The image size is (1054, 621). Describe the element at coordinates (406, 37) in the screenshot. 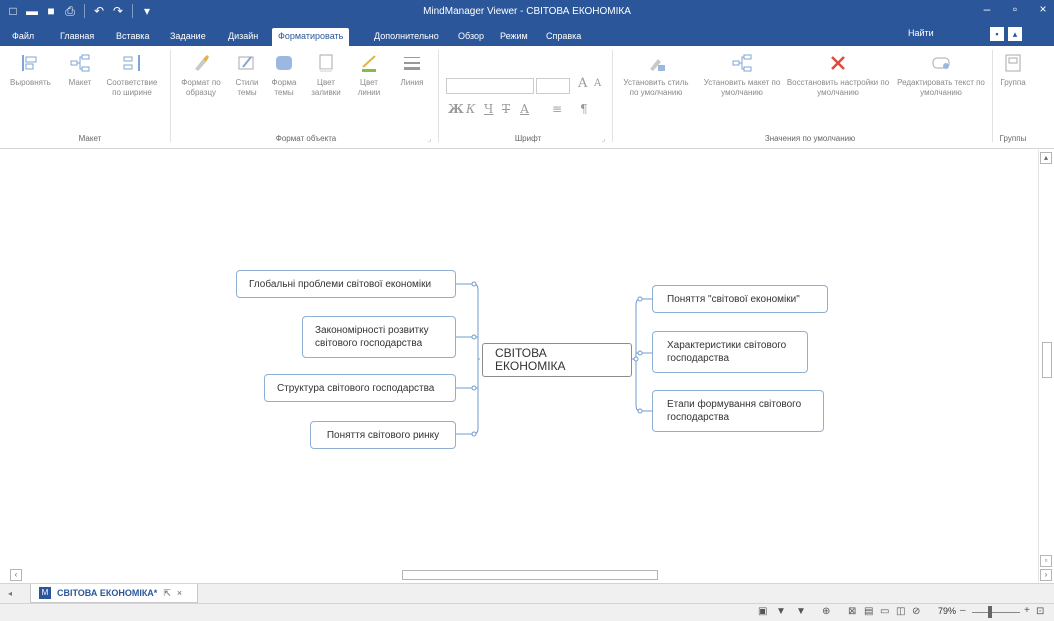

I see `tab-advanced: Дополнительно` at that location.